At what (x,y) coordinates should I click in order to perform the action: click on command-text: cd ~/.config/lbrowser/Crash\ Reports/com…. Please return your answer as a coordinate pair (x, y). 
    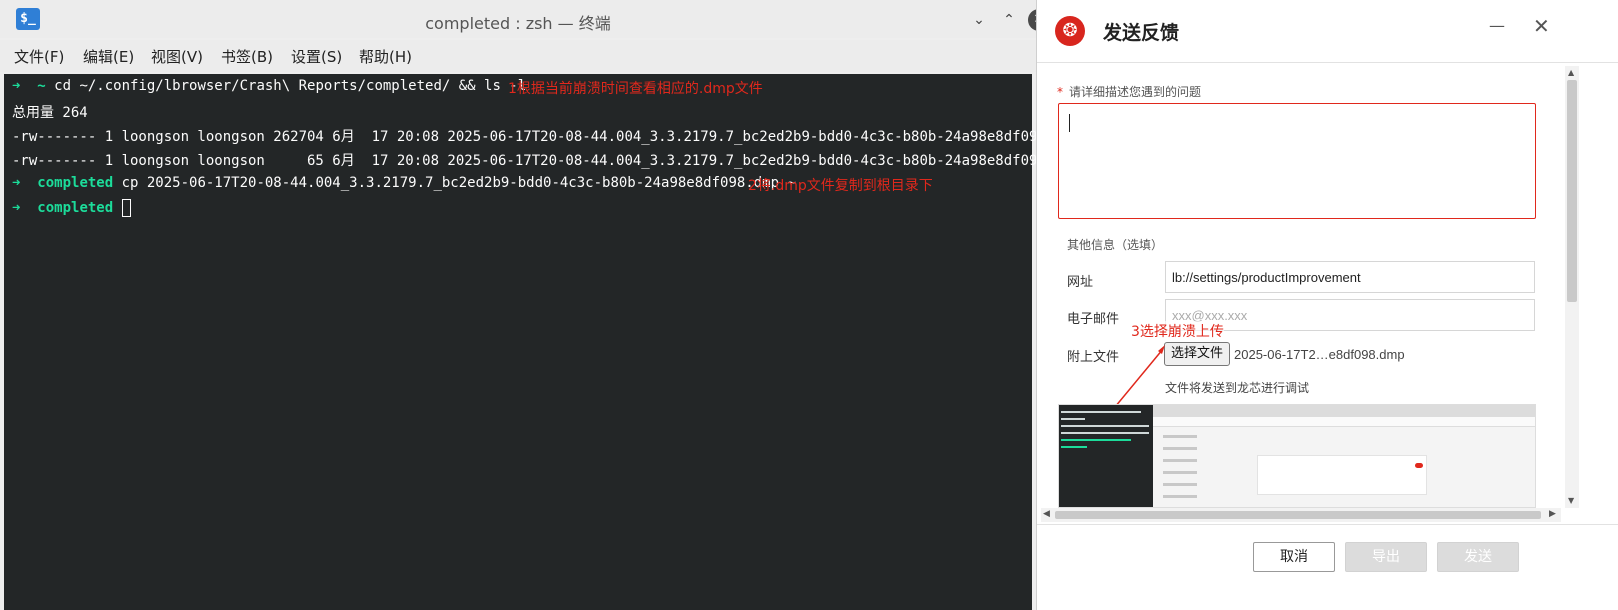
    Looking at the image, I should click on (290, 86).